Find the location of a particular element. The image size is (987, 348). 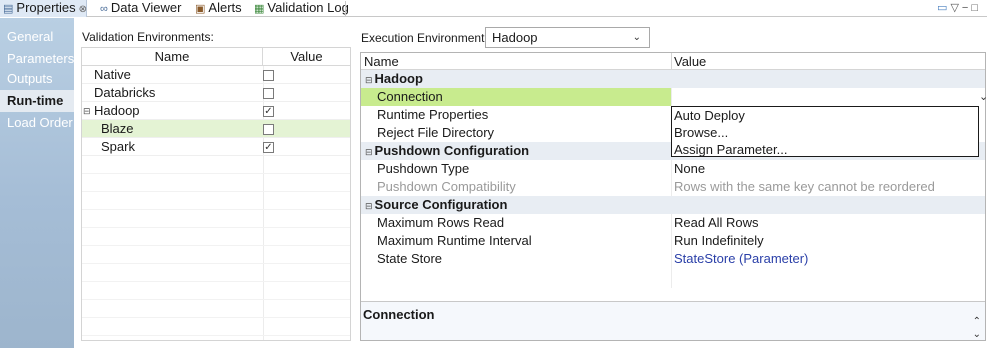

tab-validation-log: ▦ Validation Log is located at coordinates (300, 8).